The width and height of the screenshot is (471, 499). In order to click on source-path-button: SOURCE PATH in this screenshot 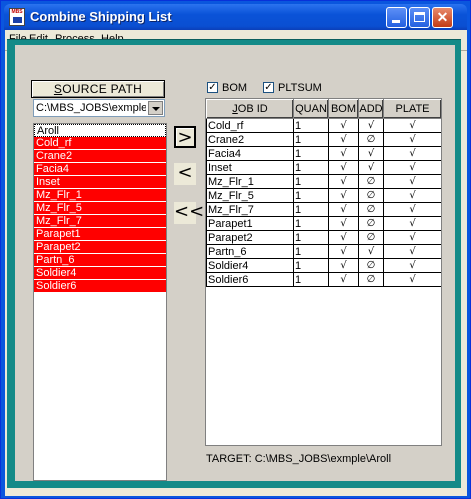, I will do `click(98, 89)`.